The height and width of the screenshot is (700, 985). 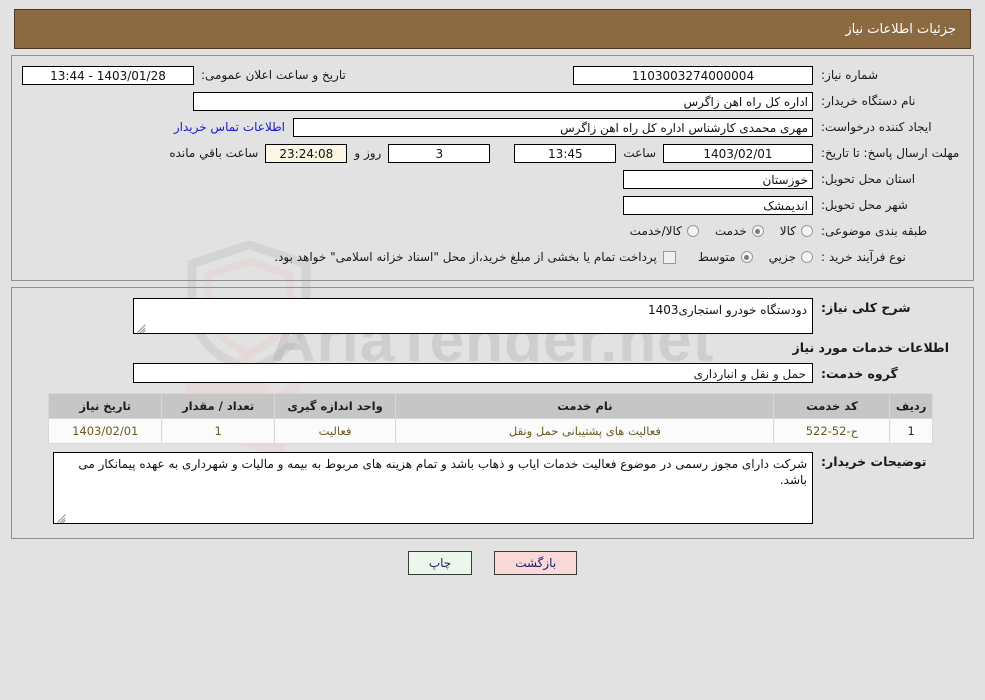 I want to click on remaining-days-value: 3, so click(x=439, y=153).